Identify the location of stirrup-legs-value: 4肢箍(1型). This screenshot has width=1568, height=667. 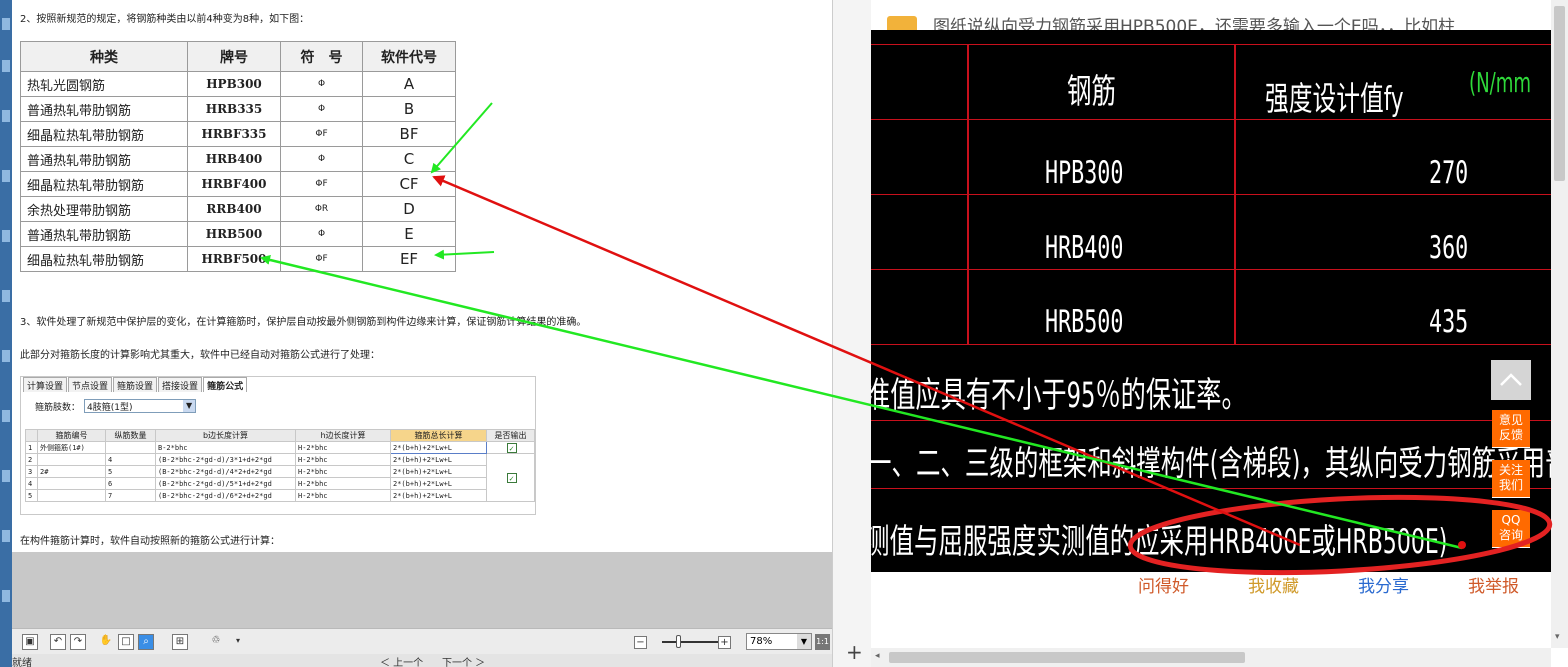
(110, 408).